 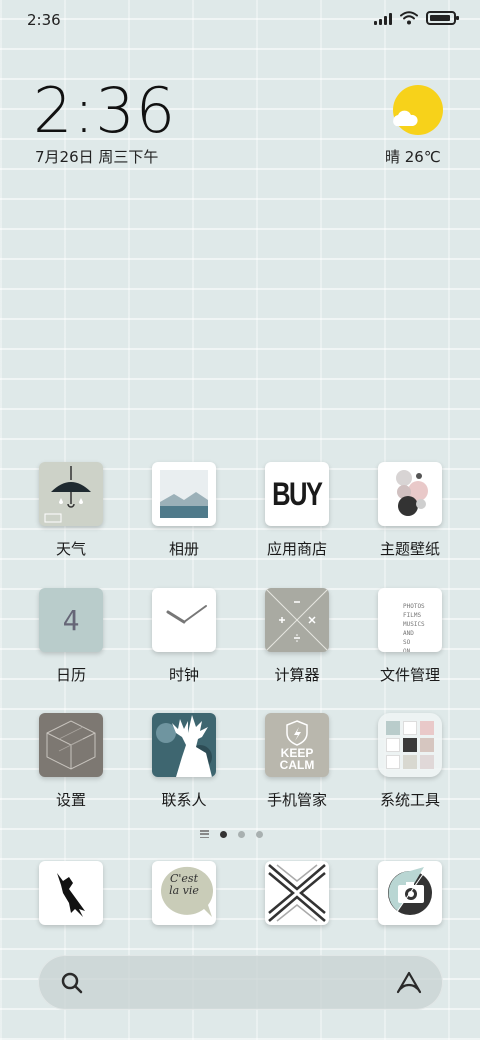 I want to click on status-bar: 2:36, so click(x=240, y=20).